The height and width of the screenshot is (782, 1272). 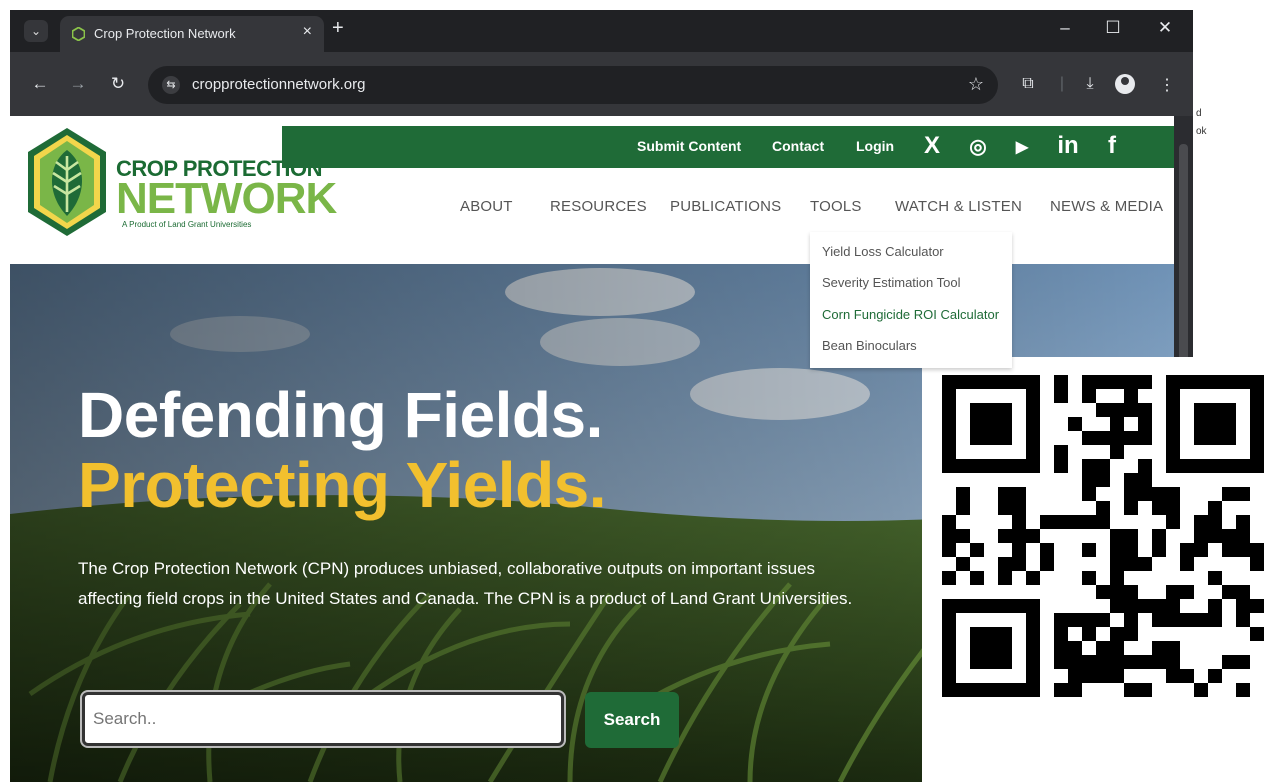 I want to click on tab-crop-protection: Crop Protection Network ×, so click(x=192, y=34).